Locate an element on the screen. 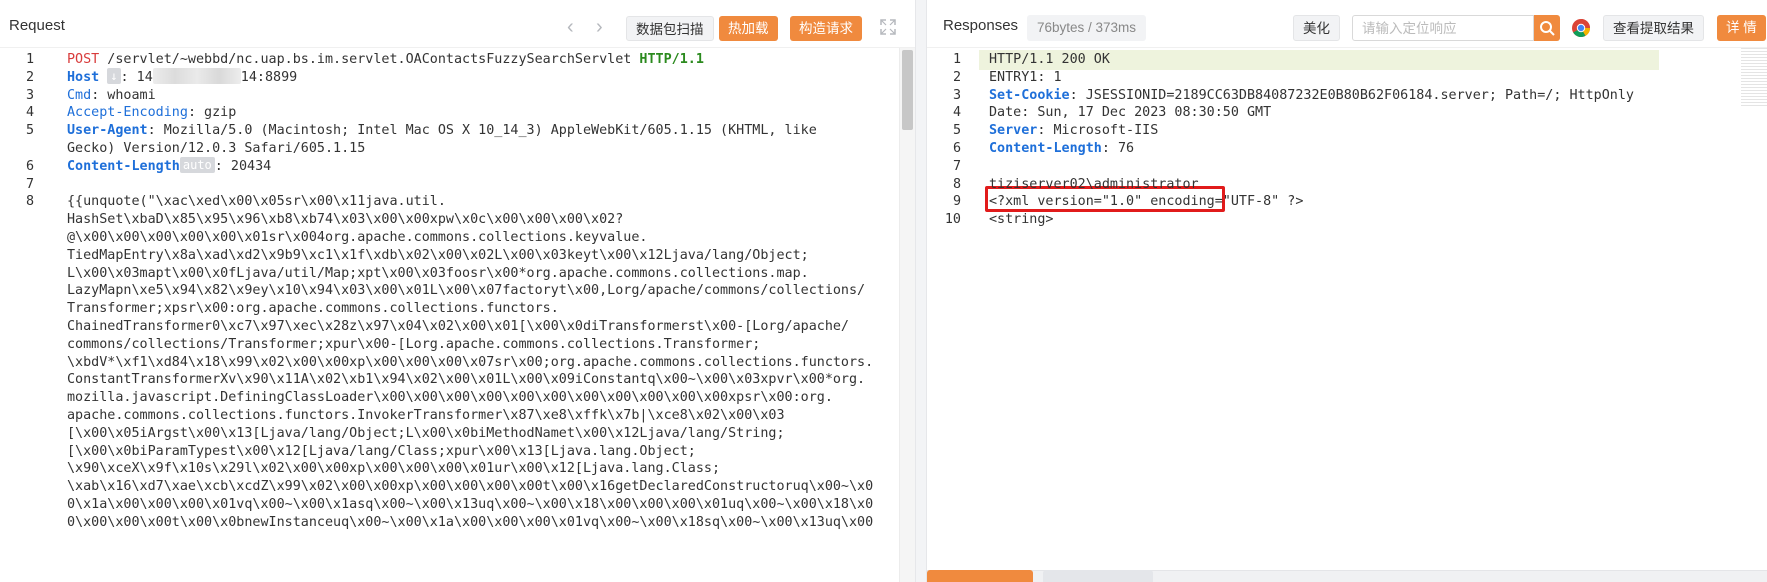  host-variable-chip: ↓ is located at coordinates (114, 75).